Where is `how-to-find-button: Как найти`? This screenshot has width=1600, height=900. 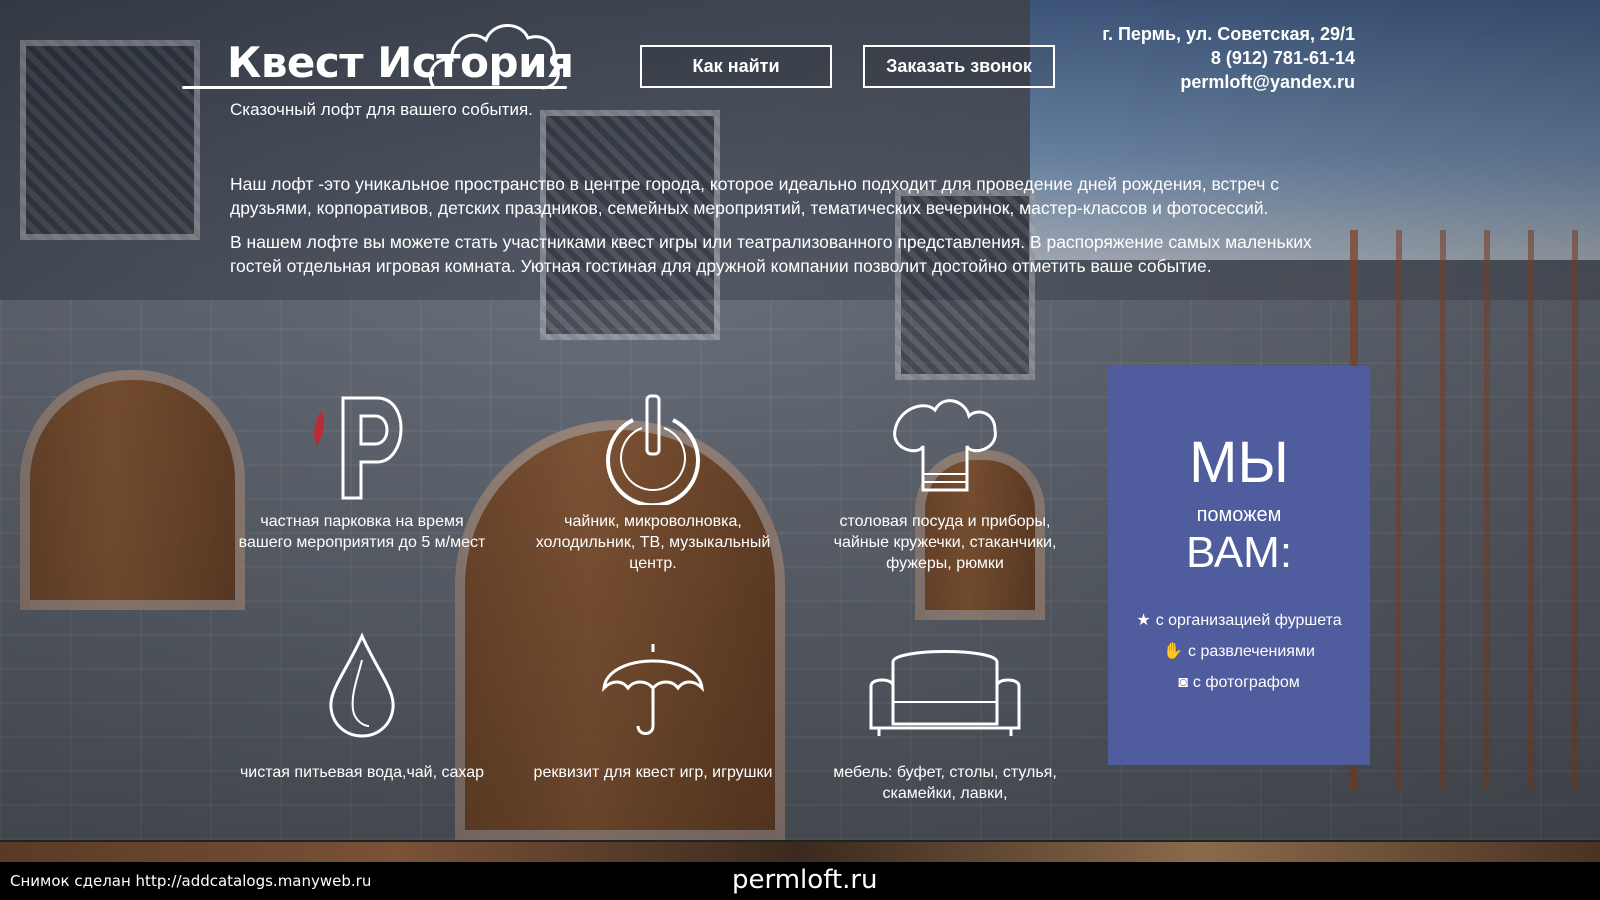 how-to-find-button: Как найти is located at coordinates (736, 66).